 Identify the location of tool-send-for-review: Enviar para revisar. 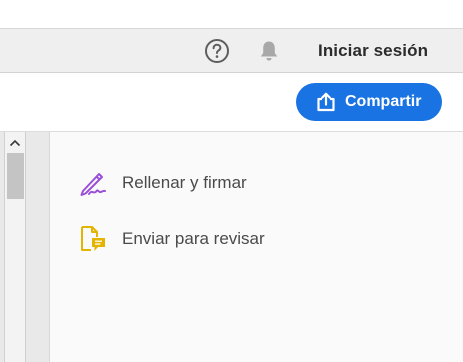
(171, 239).